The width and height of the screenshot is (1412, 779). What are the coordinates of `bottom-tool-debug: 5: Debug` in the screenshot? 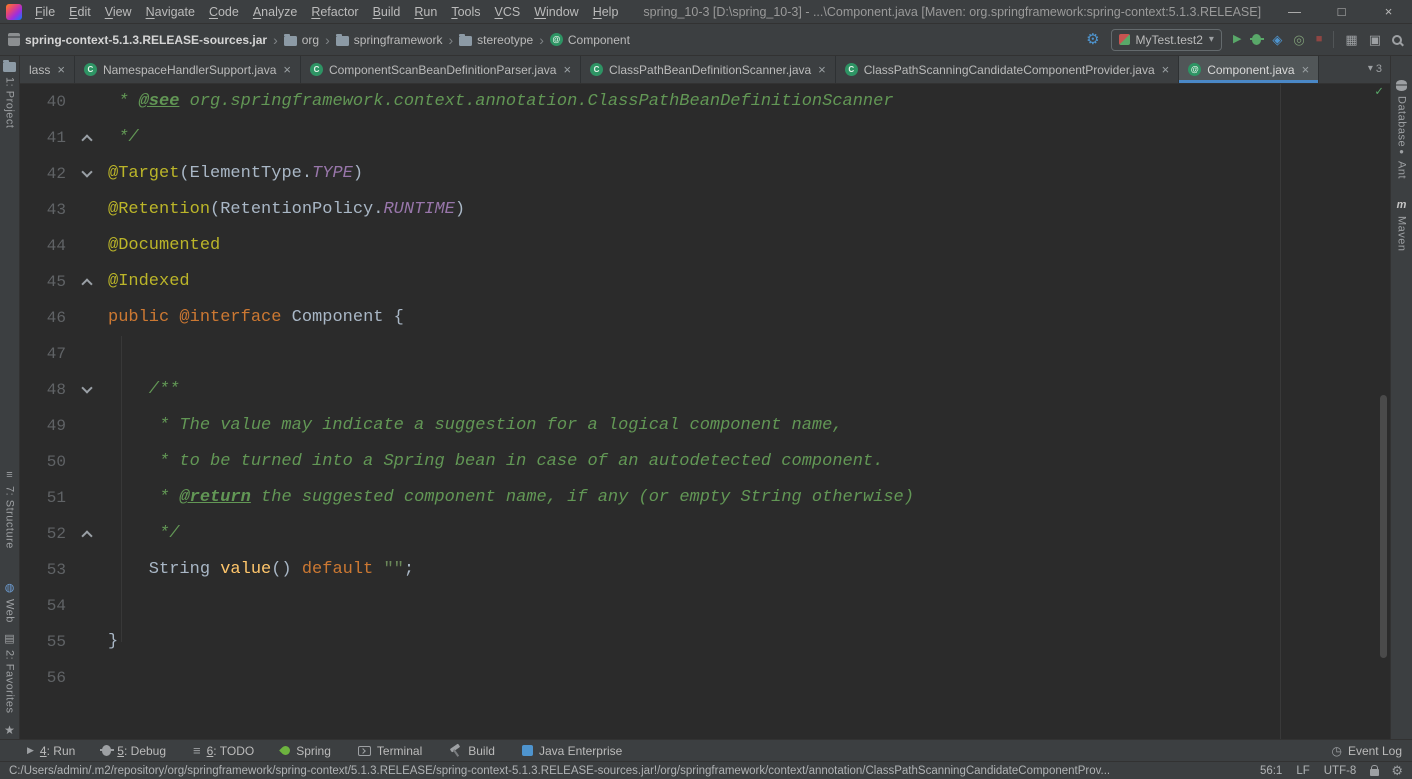 It's located at (132, 751).